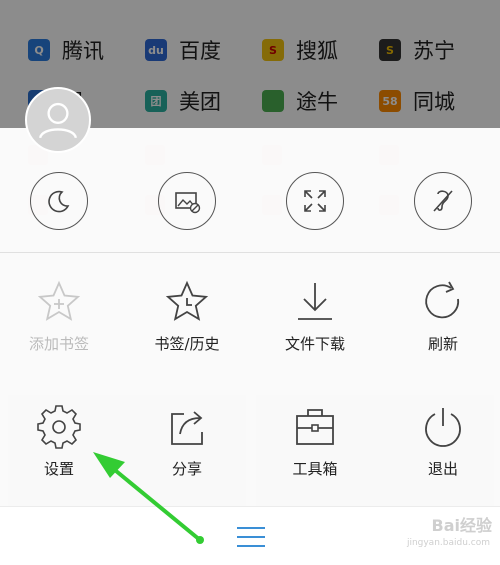 This screenshot has width=500, height=565. I want to click on bookmark-history-button: 书签/历史, so click(187, 315).